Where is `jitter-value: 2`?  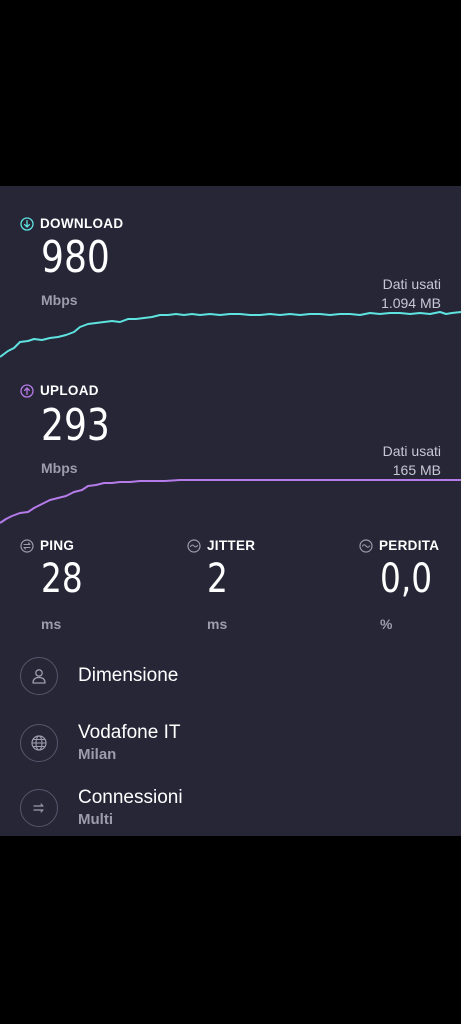 jitter-value: 2 is located at coordinates (217, 579).